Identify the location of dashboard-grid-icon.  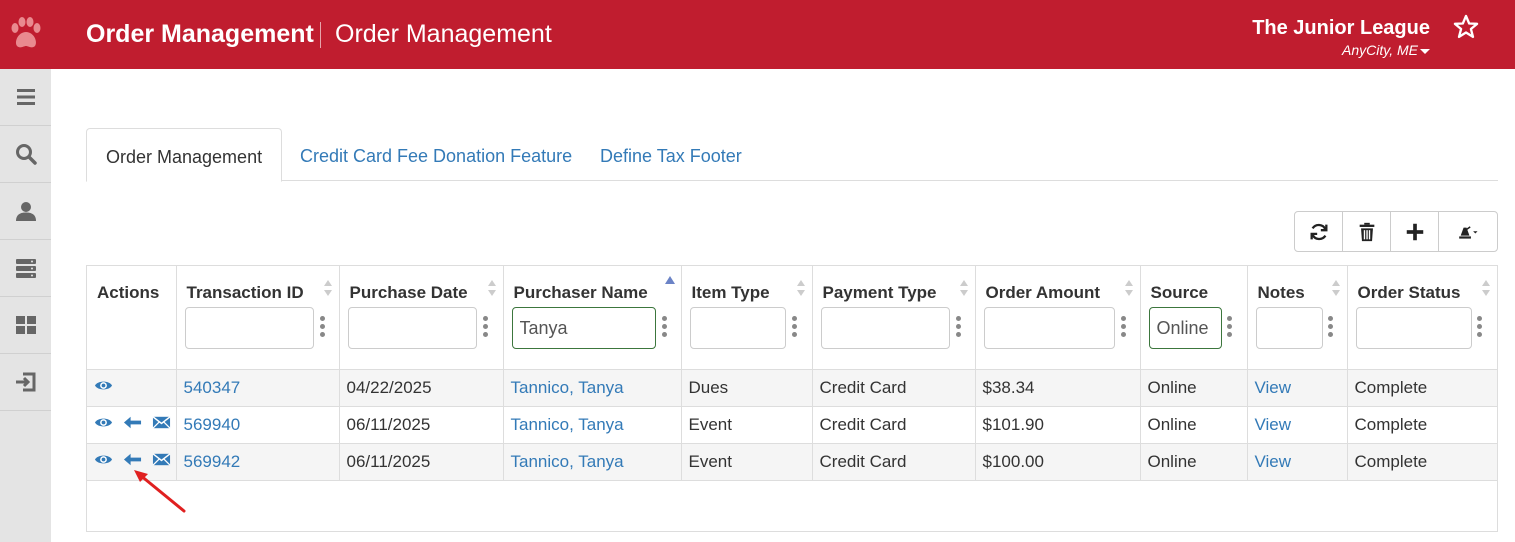
(25, 325).